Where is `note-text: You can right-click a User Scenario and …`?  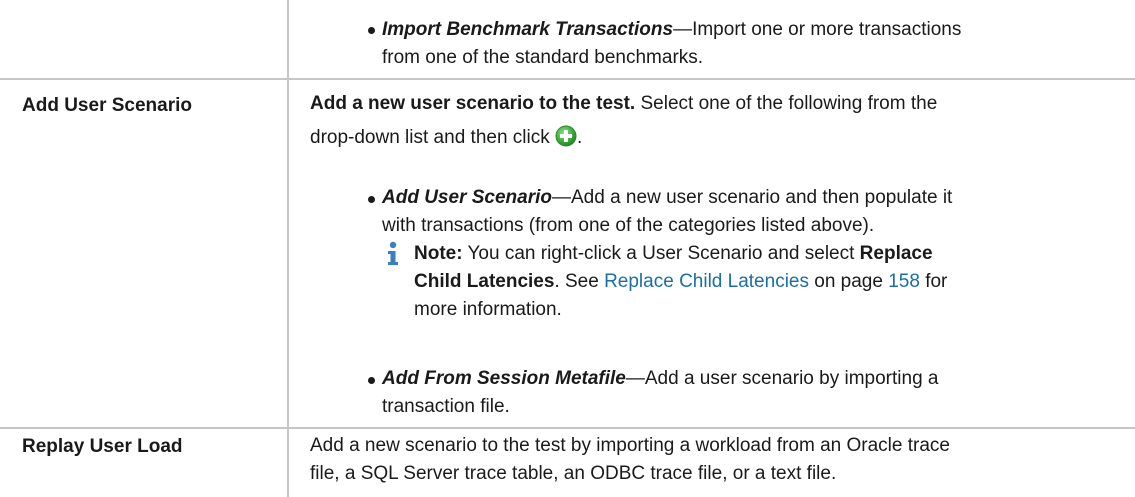 note-text: You can right-click a User Scenario and … is located at coordinates (661, 253).